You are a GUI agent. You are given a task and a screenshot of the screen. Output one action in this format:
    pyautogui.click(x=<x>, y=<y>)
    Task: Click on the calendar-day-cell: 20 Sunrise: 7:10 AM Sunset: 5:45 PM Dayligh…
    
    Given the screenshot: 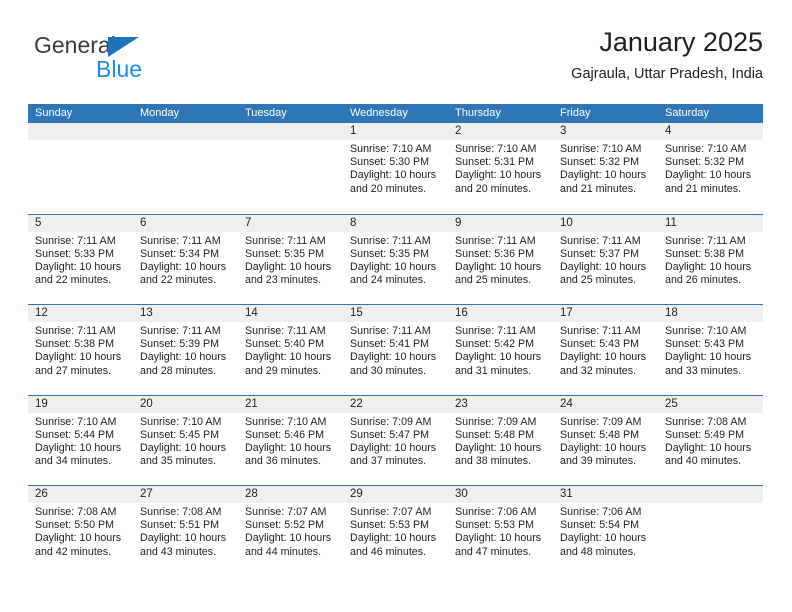 What is the action you would take?
    pyautogui.click(x=185, y=440)
    